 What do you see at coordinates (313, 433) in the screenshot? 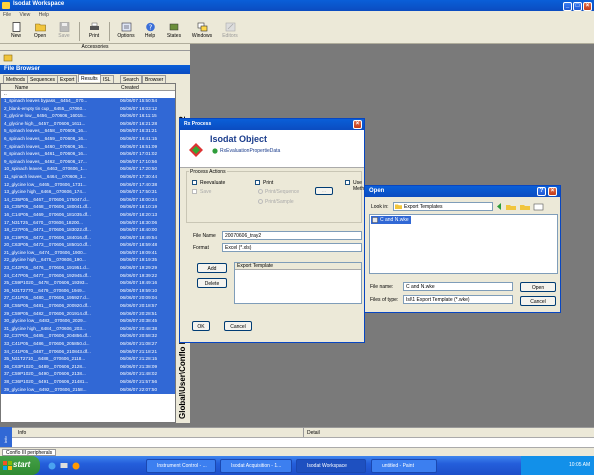
I see `detail-column: Detail` at bounding box center [313, 433].